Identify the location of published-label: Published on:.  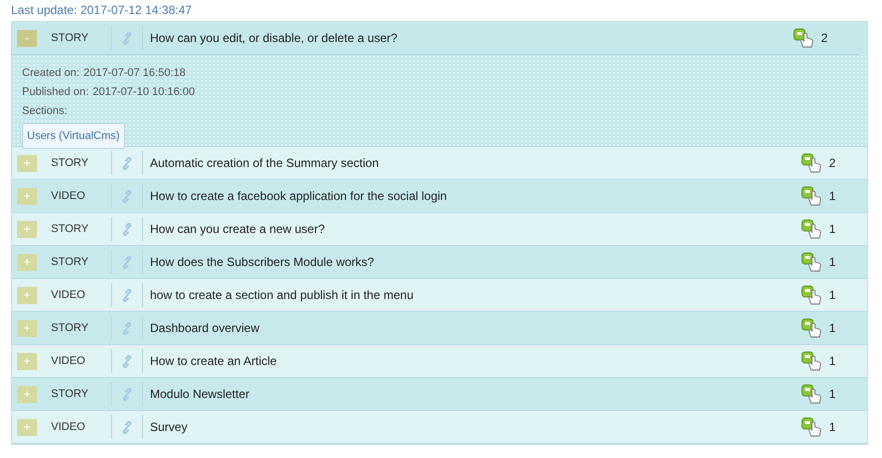
(55, 92).